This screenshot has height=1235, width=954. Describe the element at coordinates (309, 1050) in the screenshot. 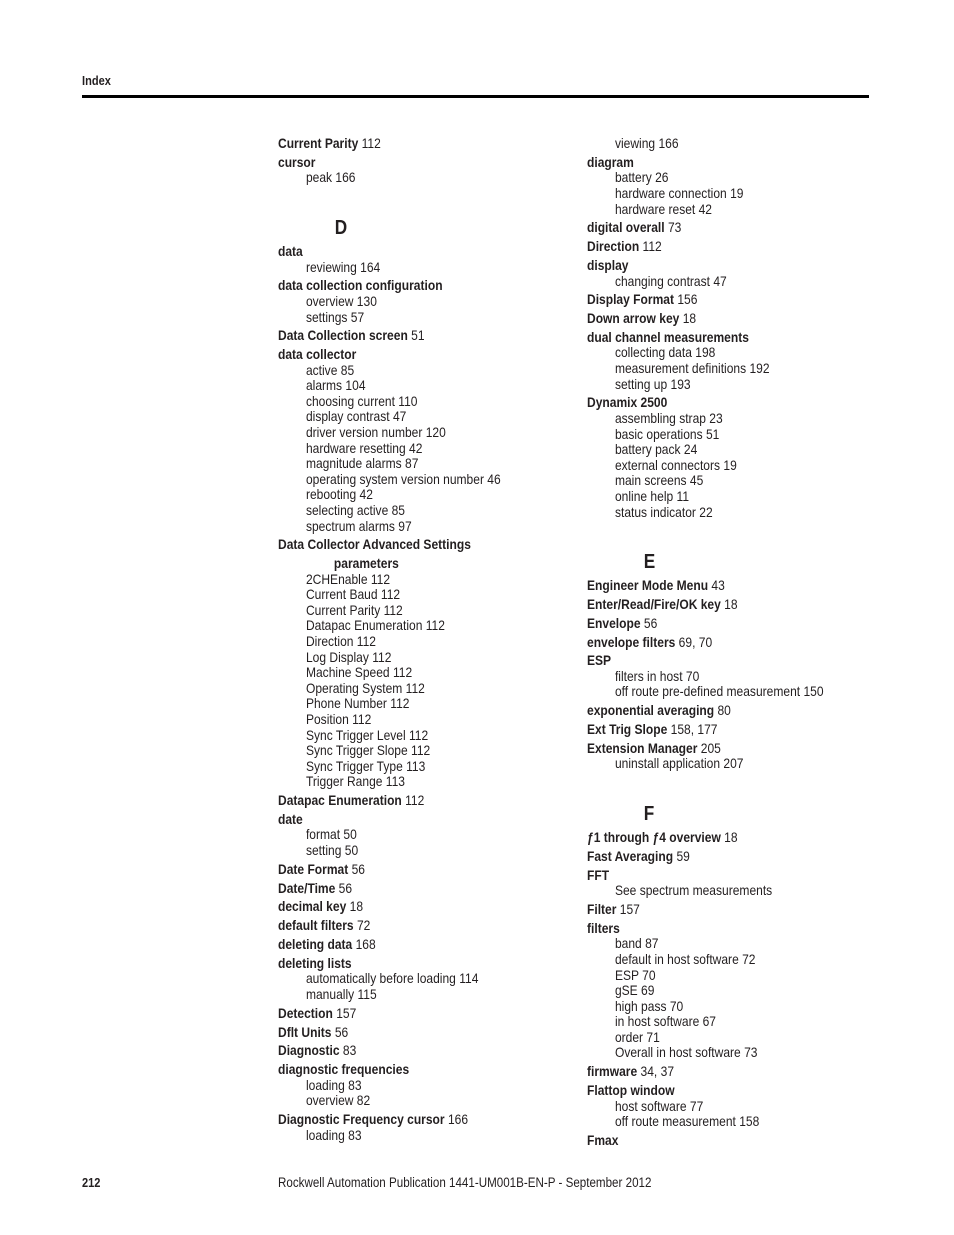

I see `index-term: Diagnostic` at that location.